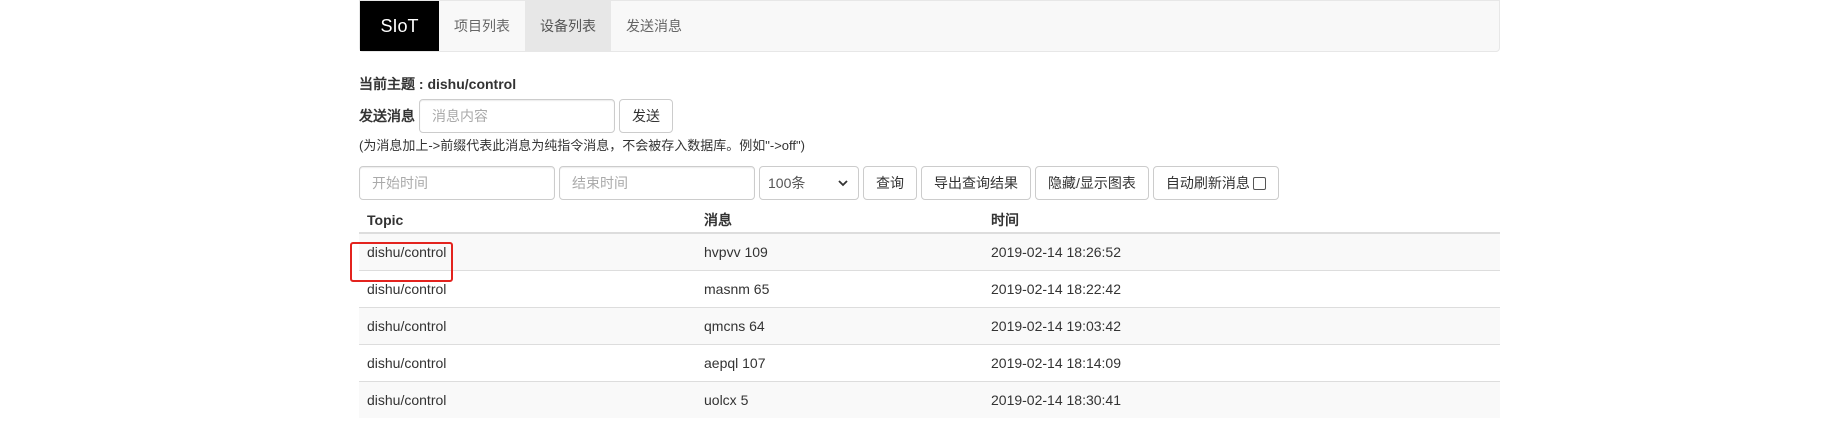 The height and width of the screenshot is (431, 1828). Describe the element at coordinates (1259, 183) in the screenshot. I see `auto-refresh-checkbox` at that location.